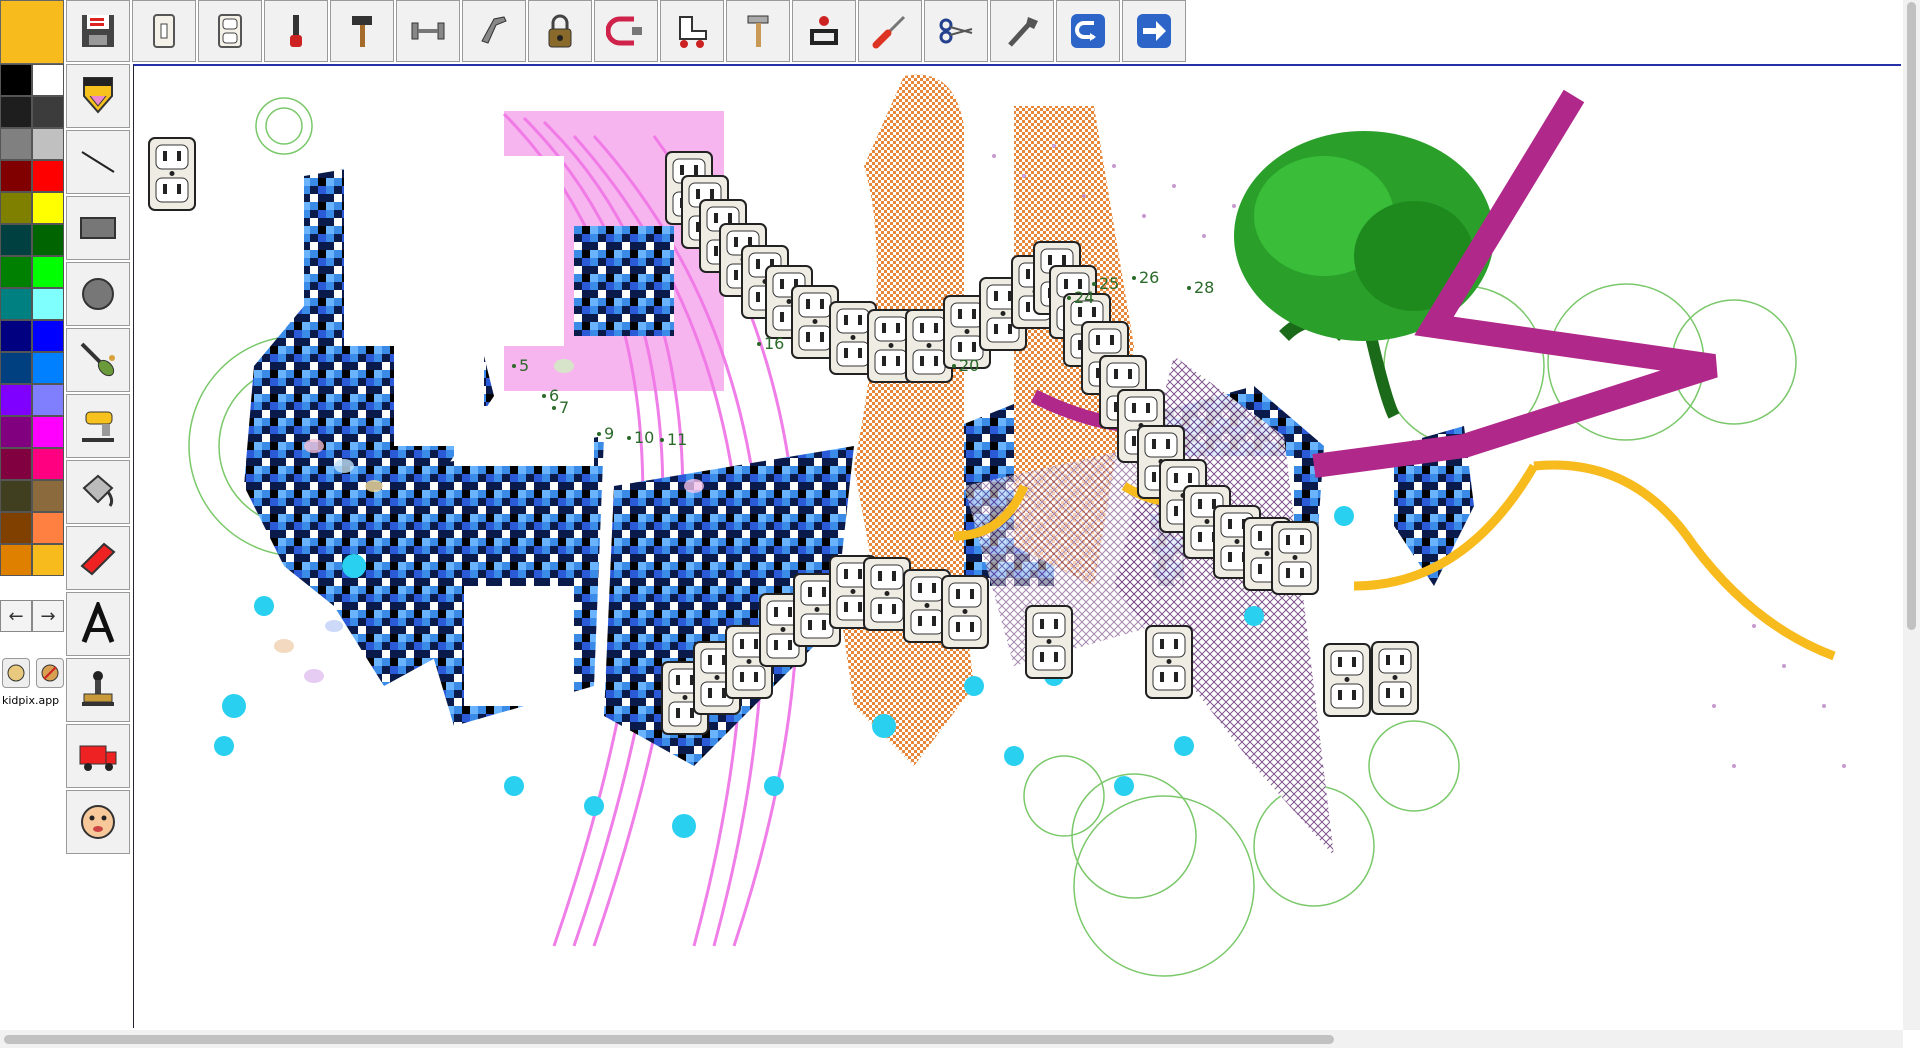  I want to click on padlock-icon, so click(560, 31).